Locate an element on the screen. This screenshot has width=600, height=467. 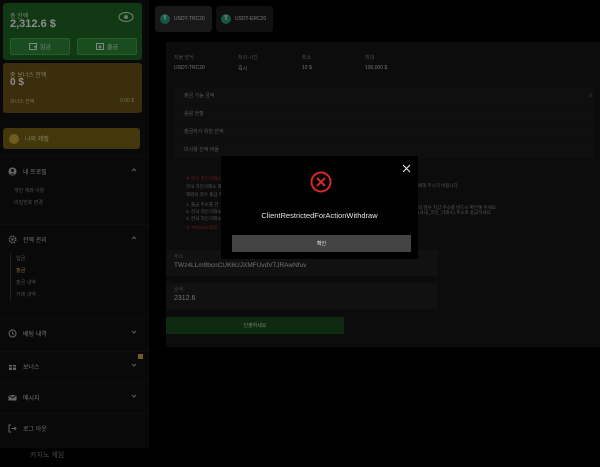
error-message: ClientRestrictedForActionWithdraw is located at coordinates (319, 215).